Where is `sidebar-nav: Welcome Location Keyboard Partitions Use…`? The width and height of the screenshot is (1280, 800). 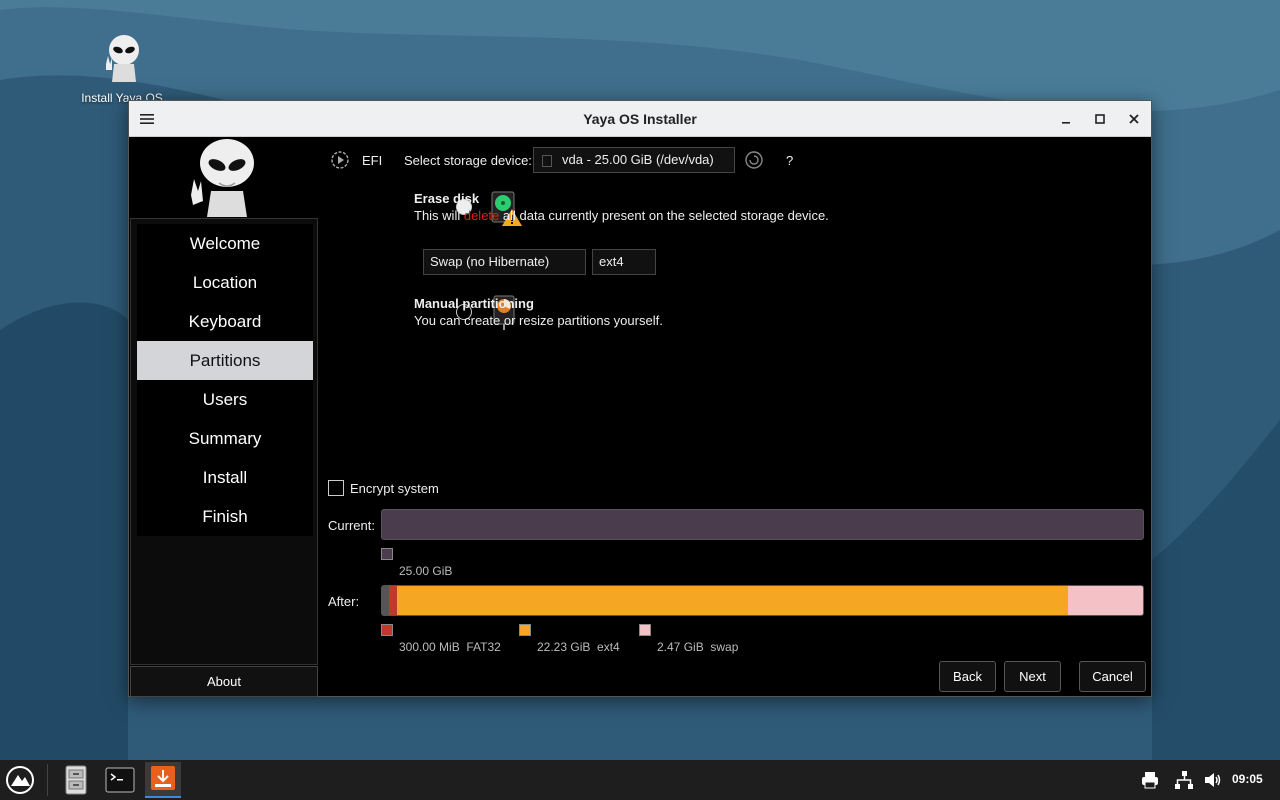 sidebar-nav: Welcome Location Keyboard Partitions Use… is located at coordinates (224, 441).